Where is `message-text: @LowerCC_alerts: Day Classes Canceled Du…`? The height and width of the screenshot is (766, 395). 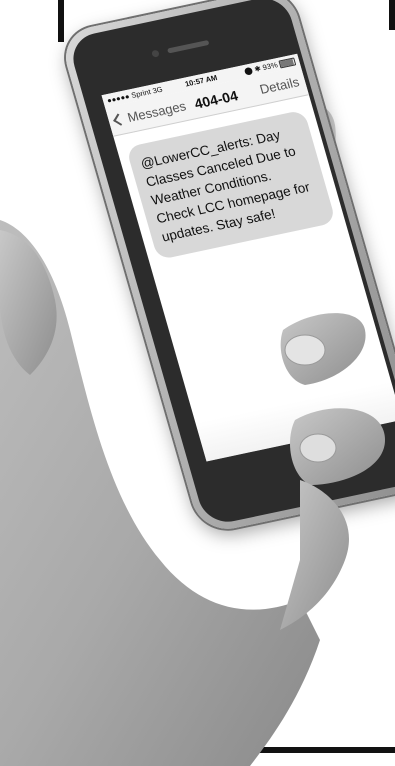 message-text: @LowerCC_alerts: Day Classes Canceled Du… is located at coordinates (225, 186).